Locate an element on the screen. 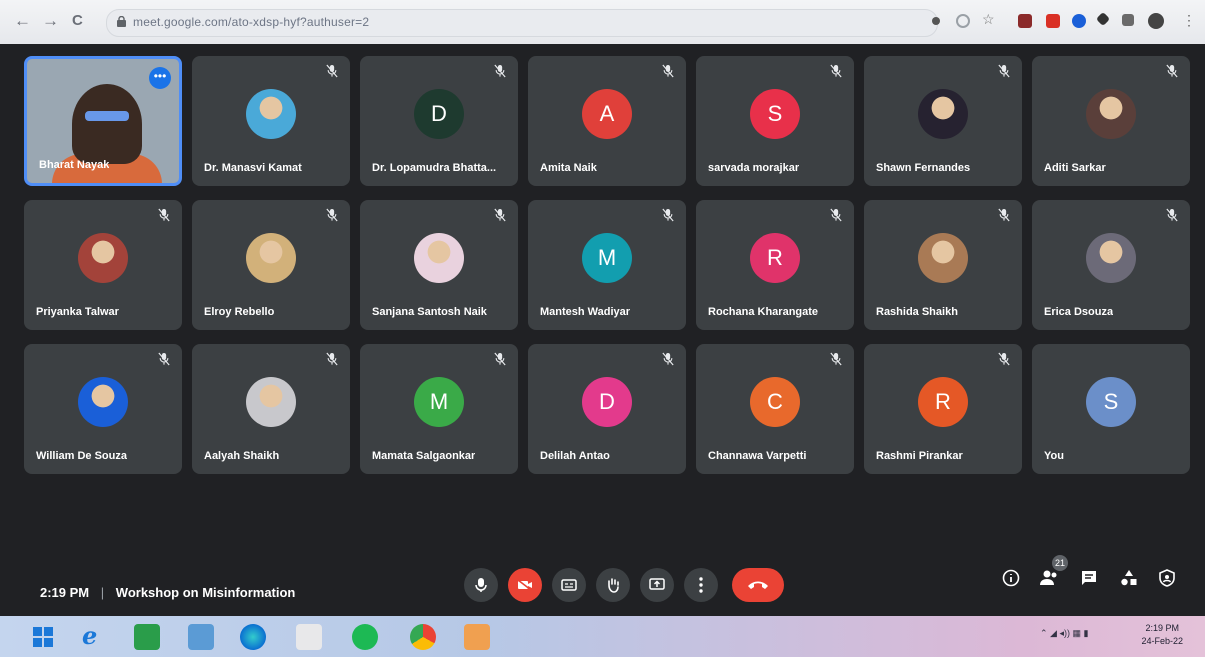 The height and width of the screenshot is (657, 1205). microphone-icon is located at coordinates (481, 585).